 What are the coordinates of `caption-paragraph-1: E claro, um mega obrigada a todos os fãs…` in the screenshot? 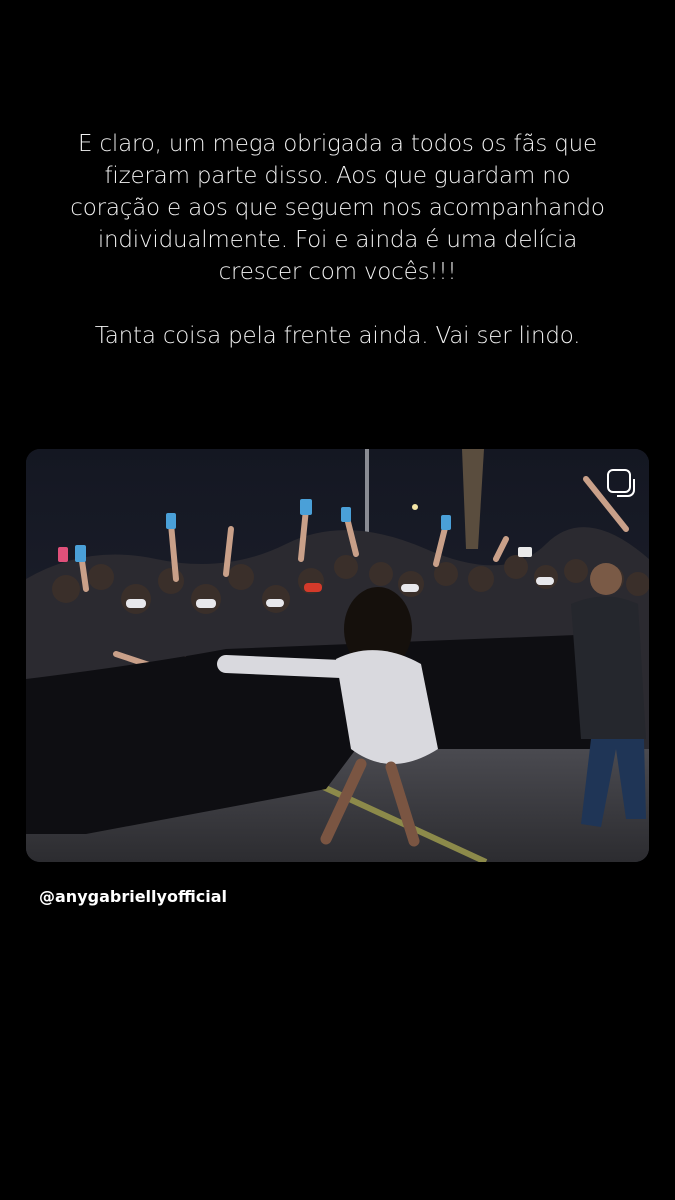 It's located at (337, 208).